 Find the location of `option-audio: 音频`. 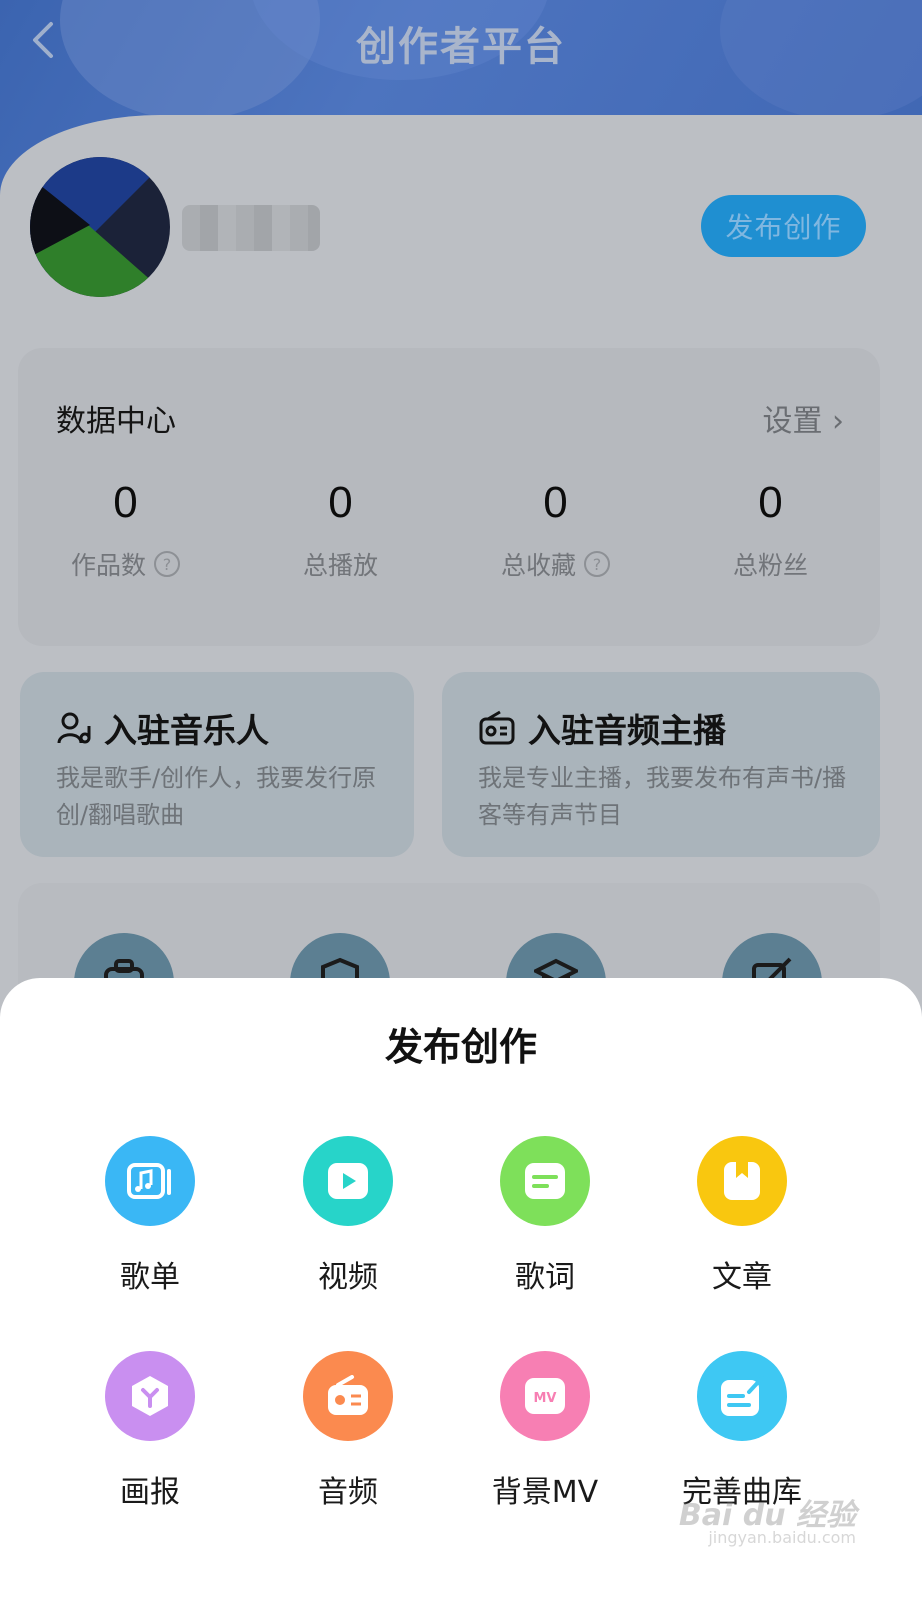

option-audio: 音频 is located at coordinates (348, 1431).